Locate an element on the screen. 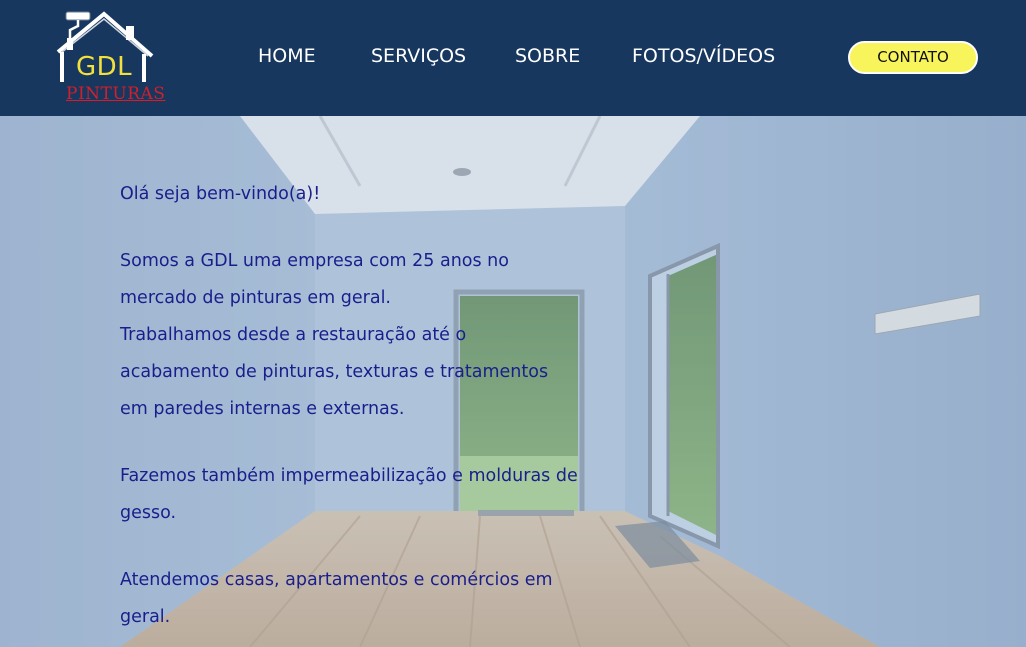  nav-fotos-videos: FOTOS/VÍDEOS is located at coordinates (703, 56).